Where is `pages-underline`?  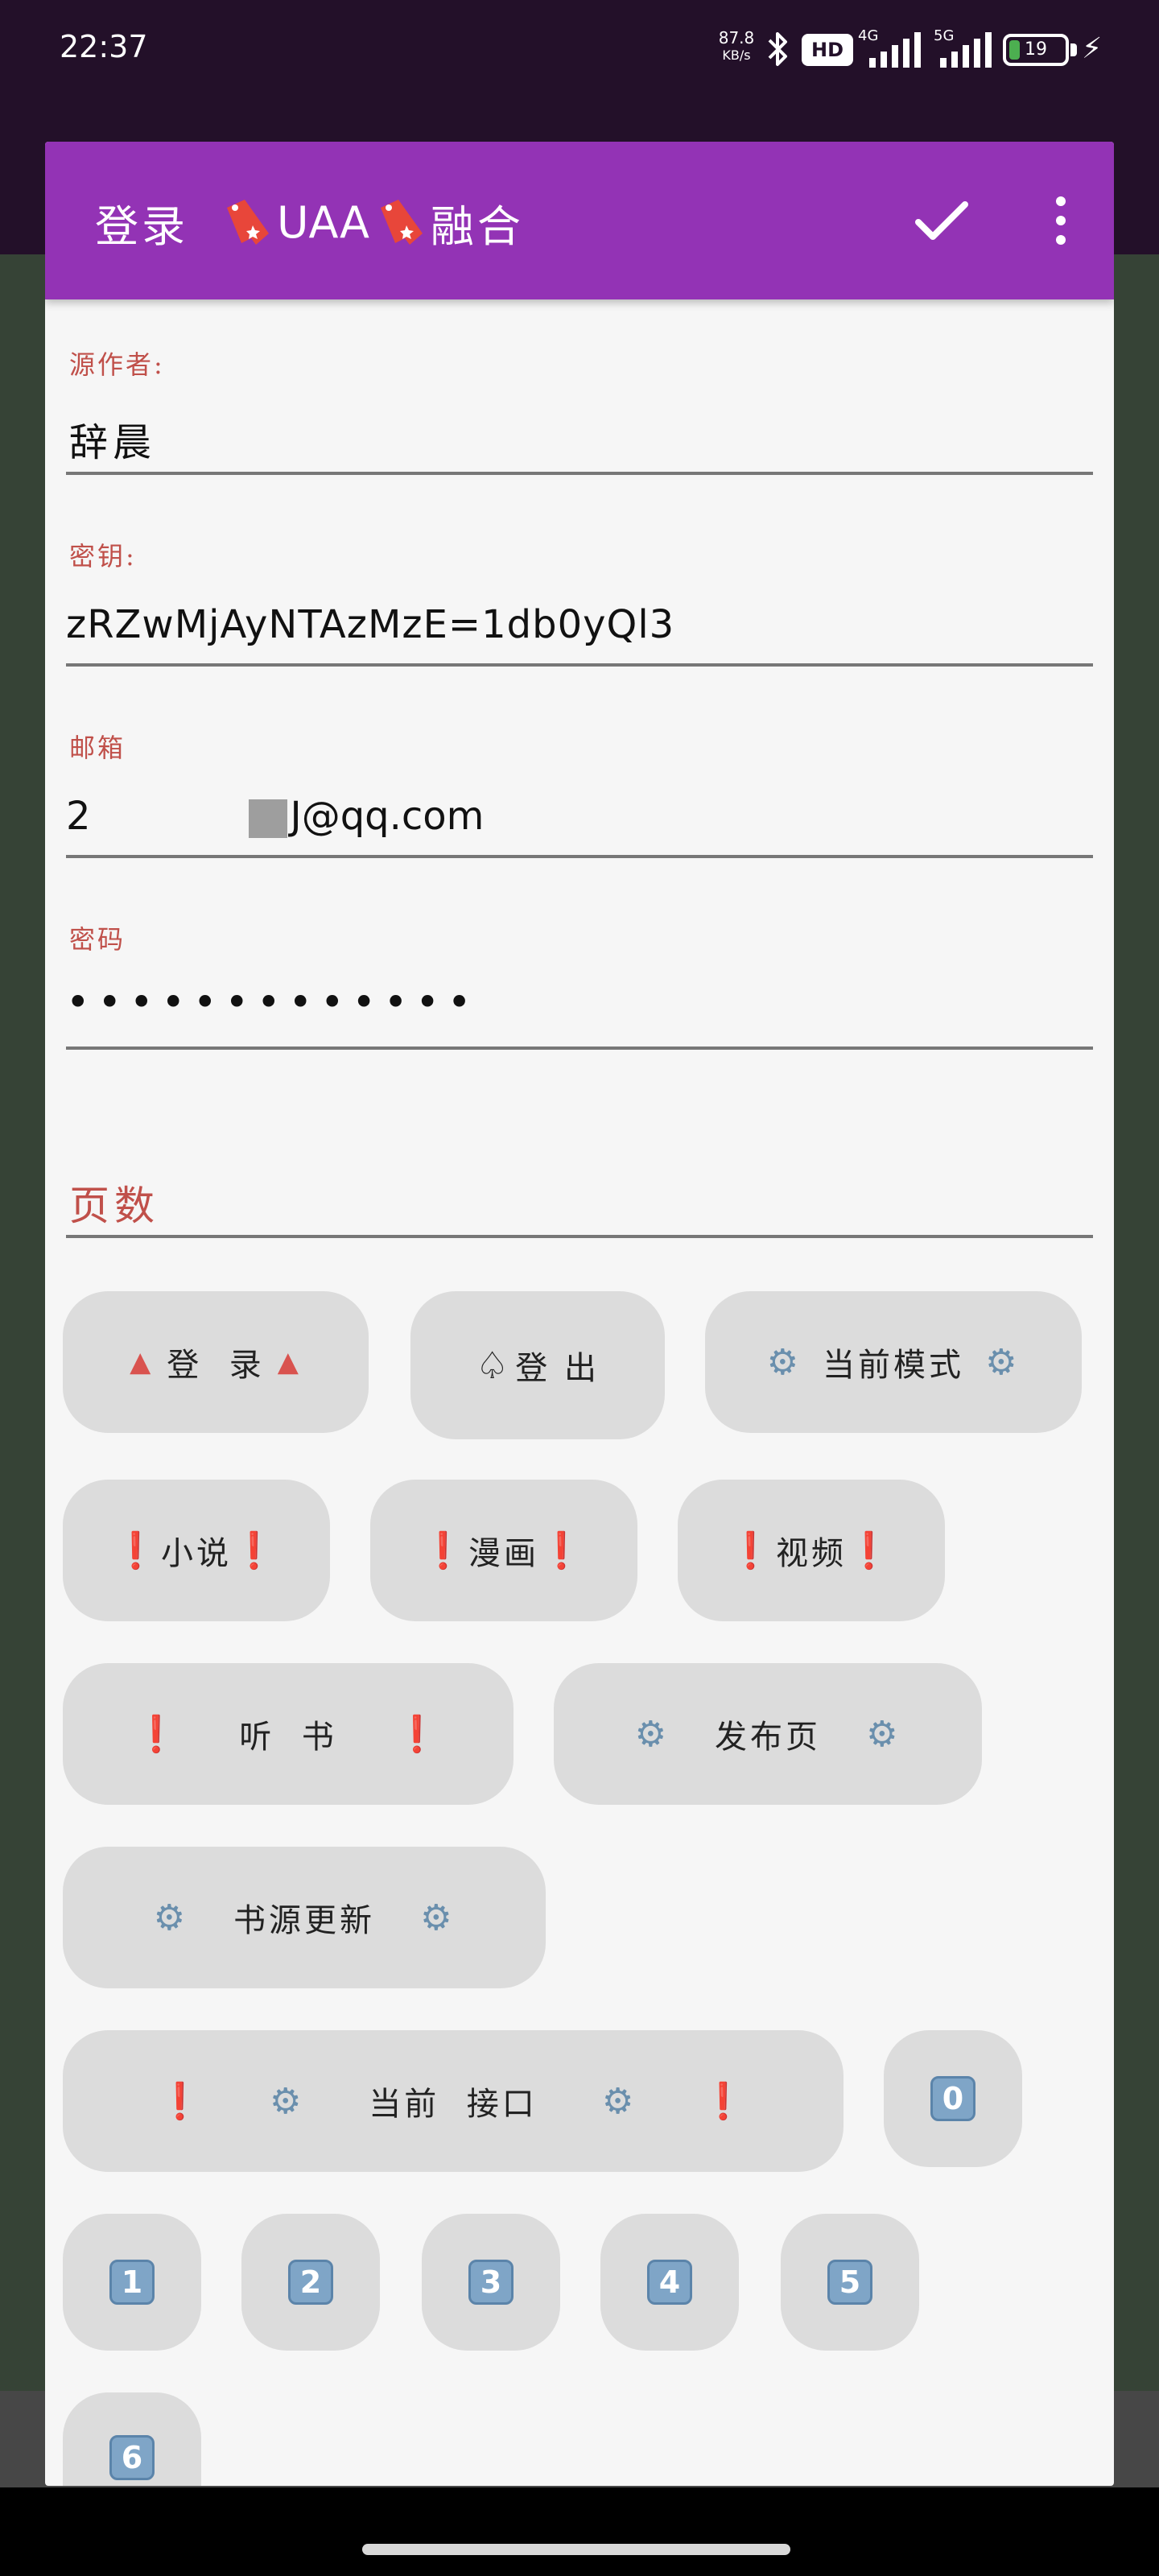
pages-underline is located at coordinates (579, 1236).